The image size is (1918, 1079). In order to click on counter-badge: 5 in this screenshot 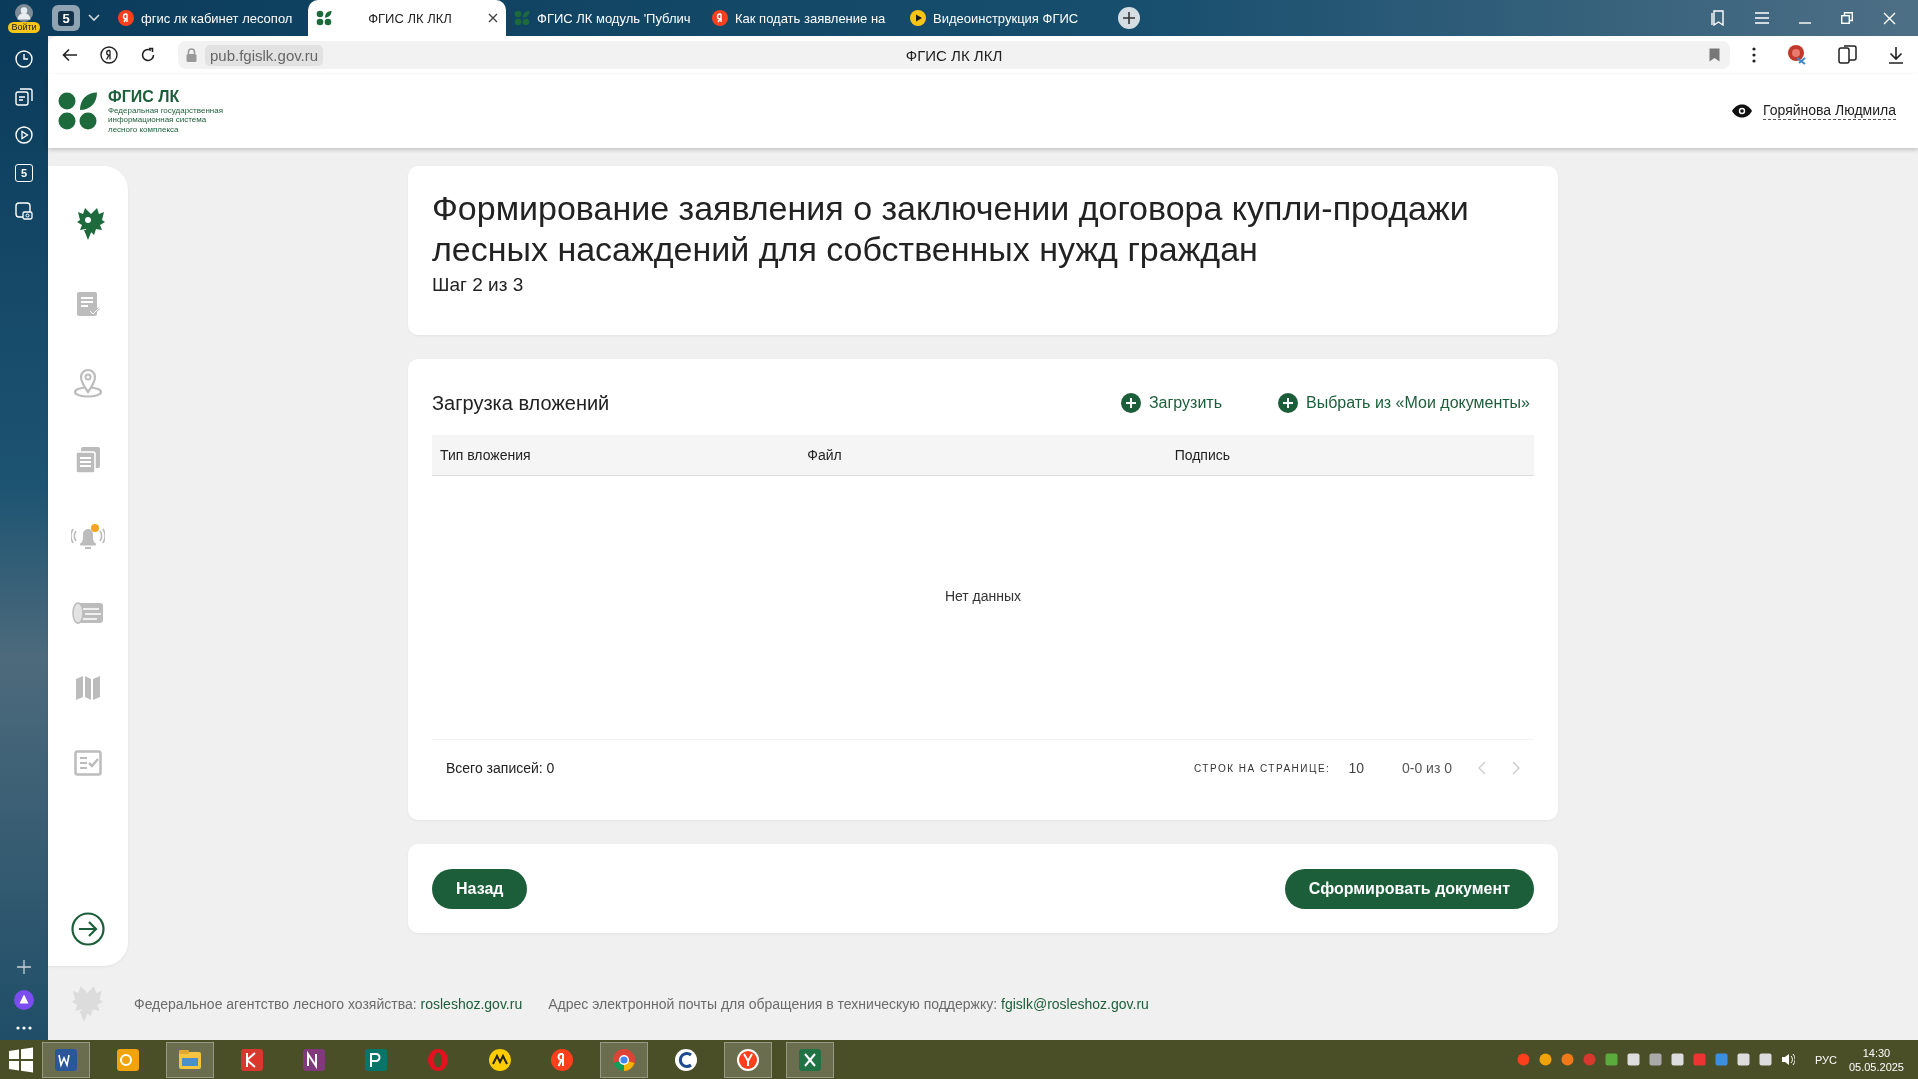, I will do `click(24, 173)`.